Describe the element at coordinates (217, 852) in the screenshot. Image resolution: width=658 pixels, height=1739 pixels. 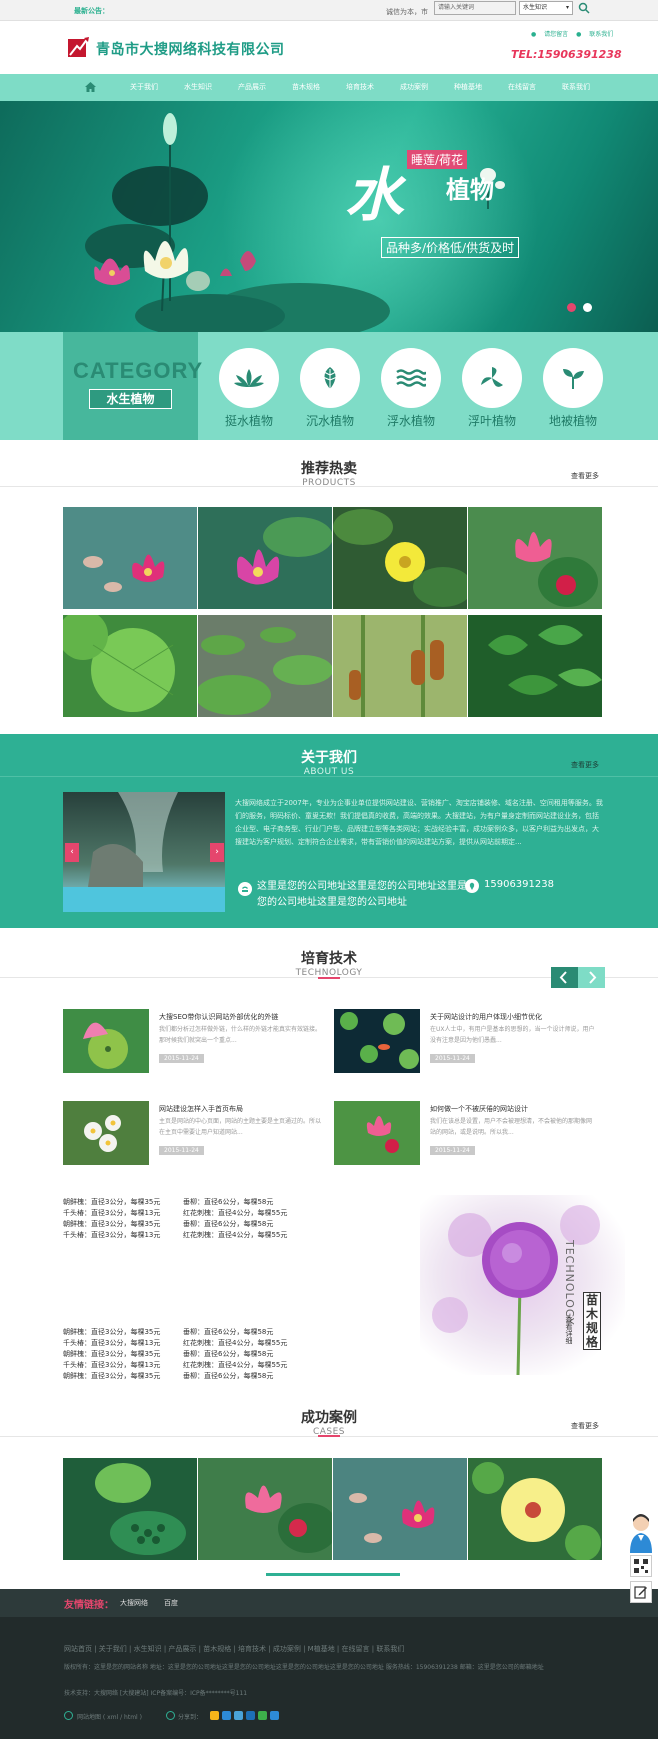
I see `next-arrow-button: ›` at that location.